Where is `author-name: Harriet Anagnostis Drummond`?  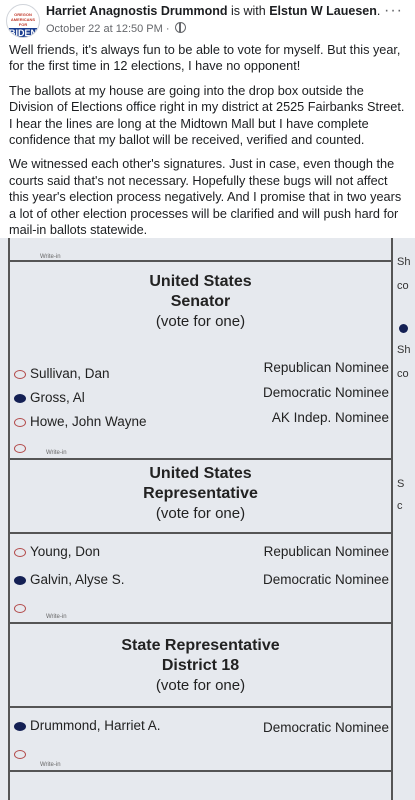 author-name: Harriet Anagnostis Drummond is located at coordinates (137, 11).